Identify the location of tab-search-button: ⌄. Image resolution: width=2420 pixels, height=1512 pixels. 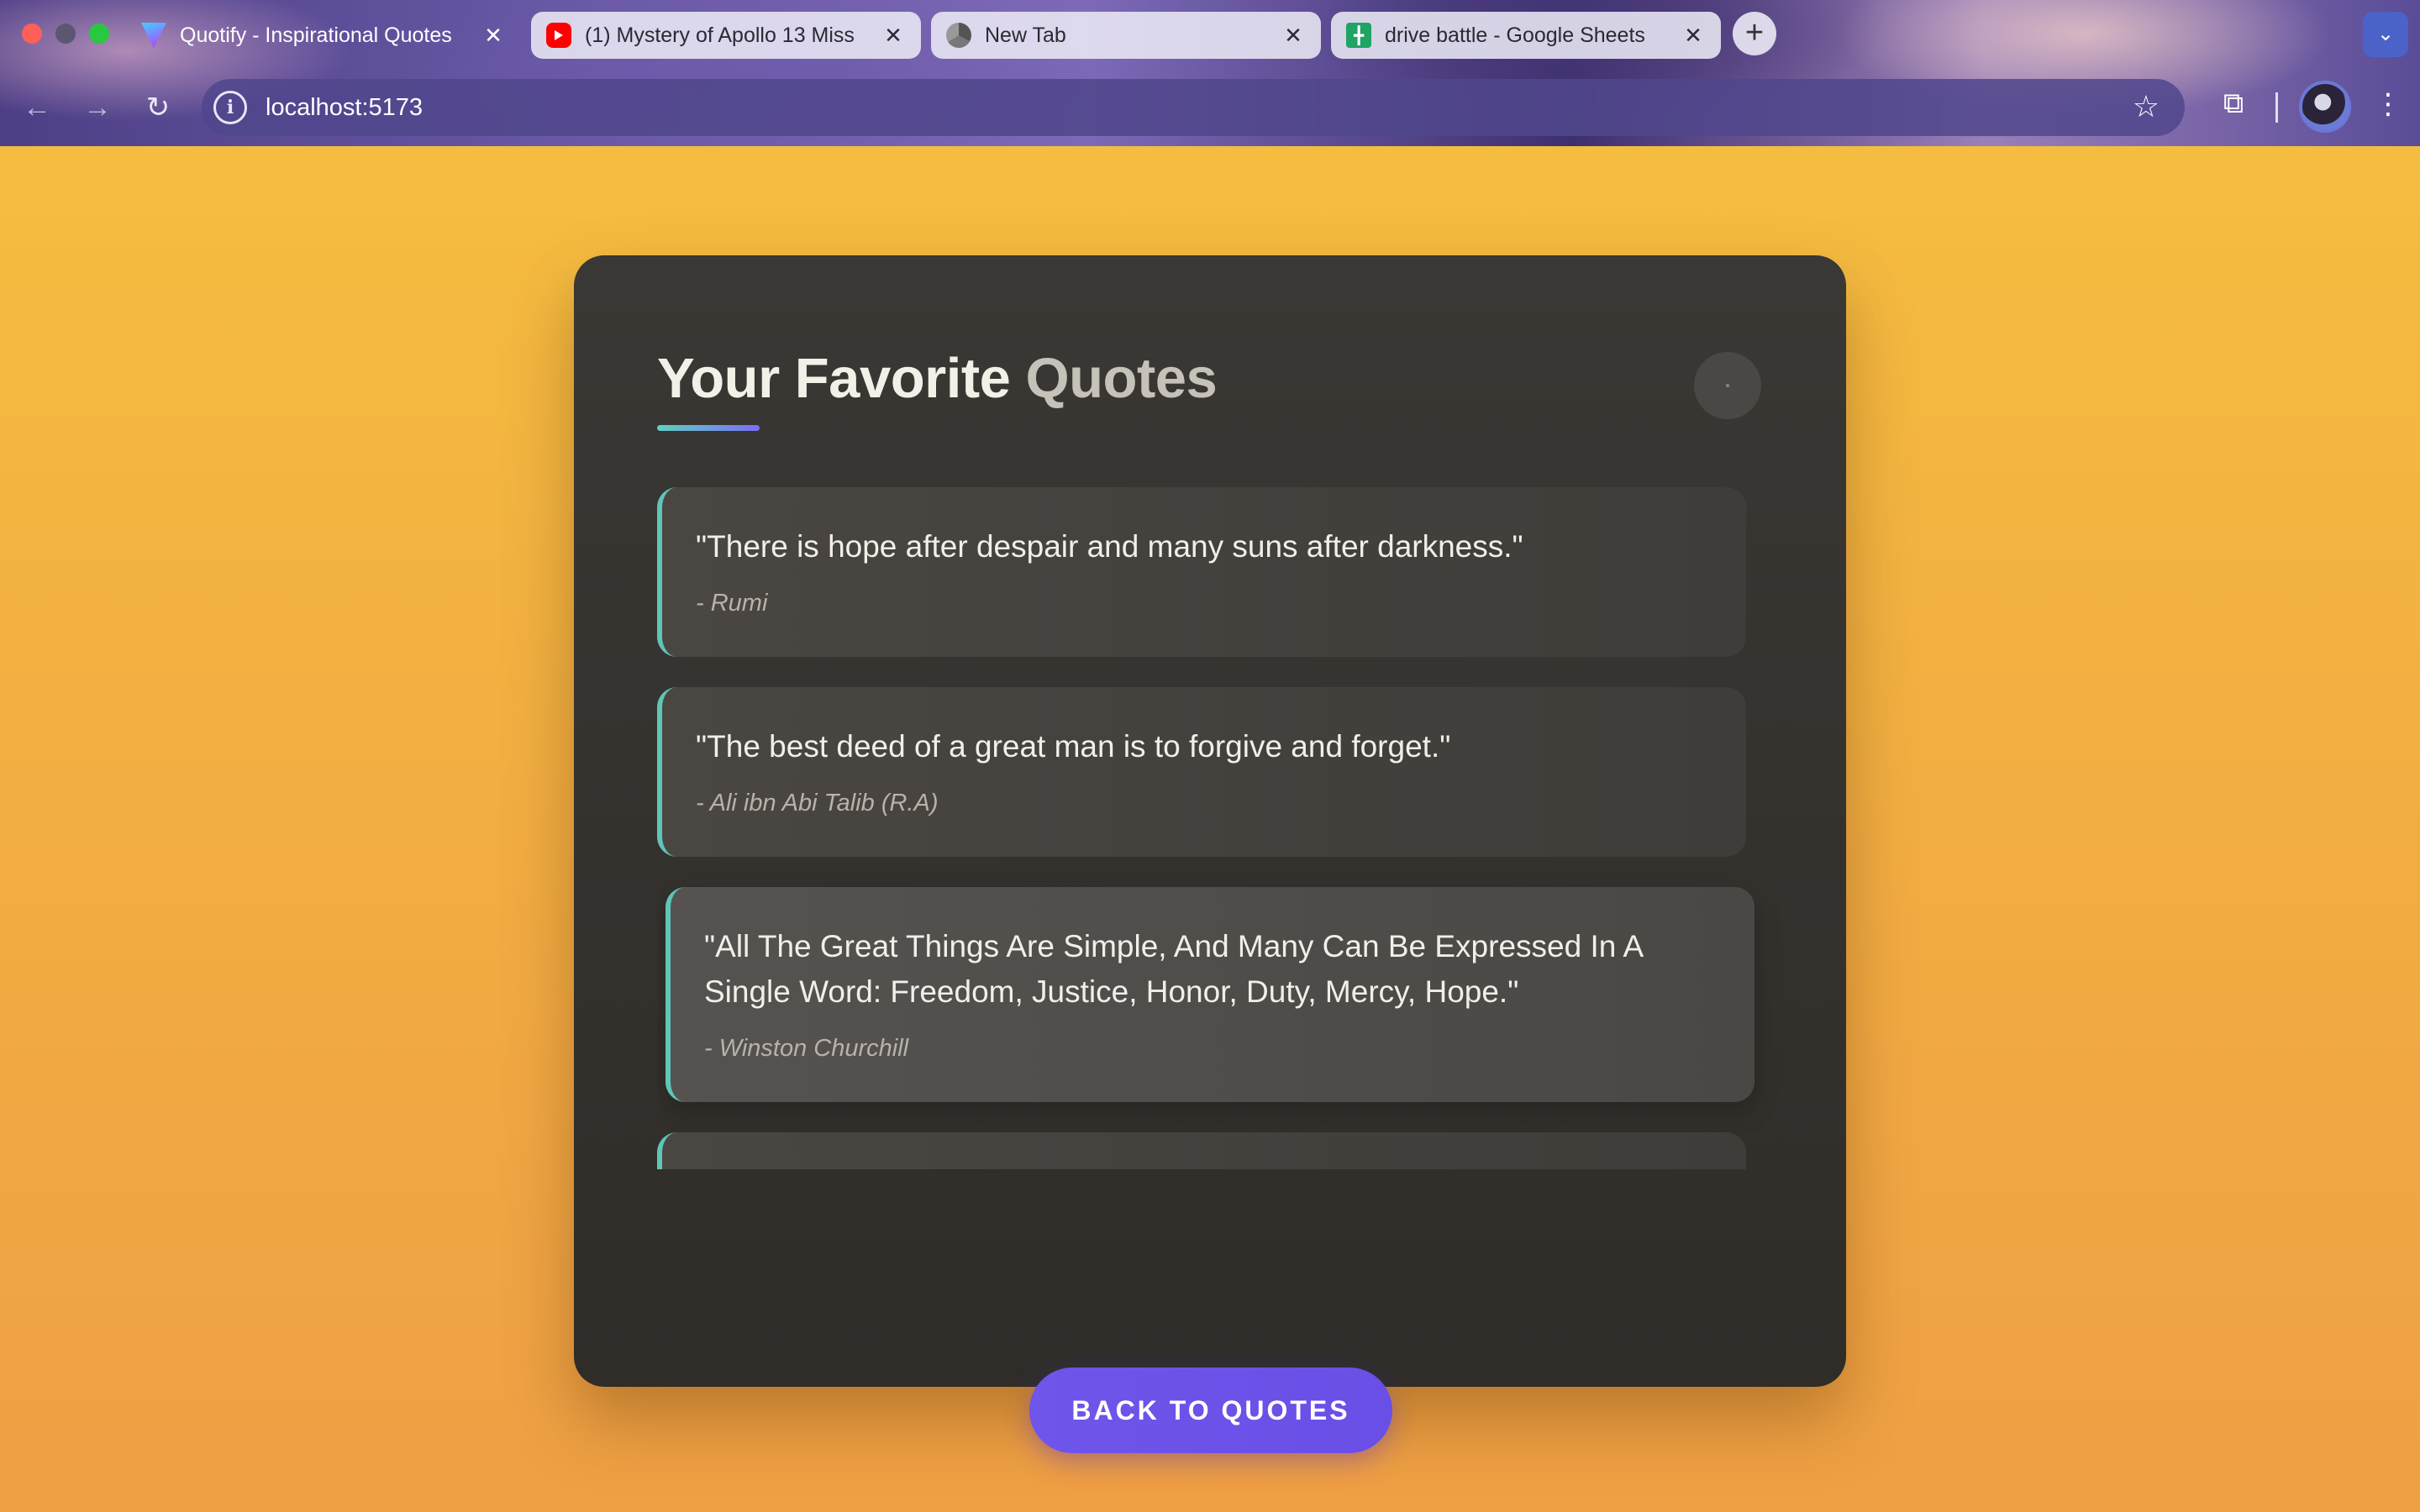
(2386, 34).